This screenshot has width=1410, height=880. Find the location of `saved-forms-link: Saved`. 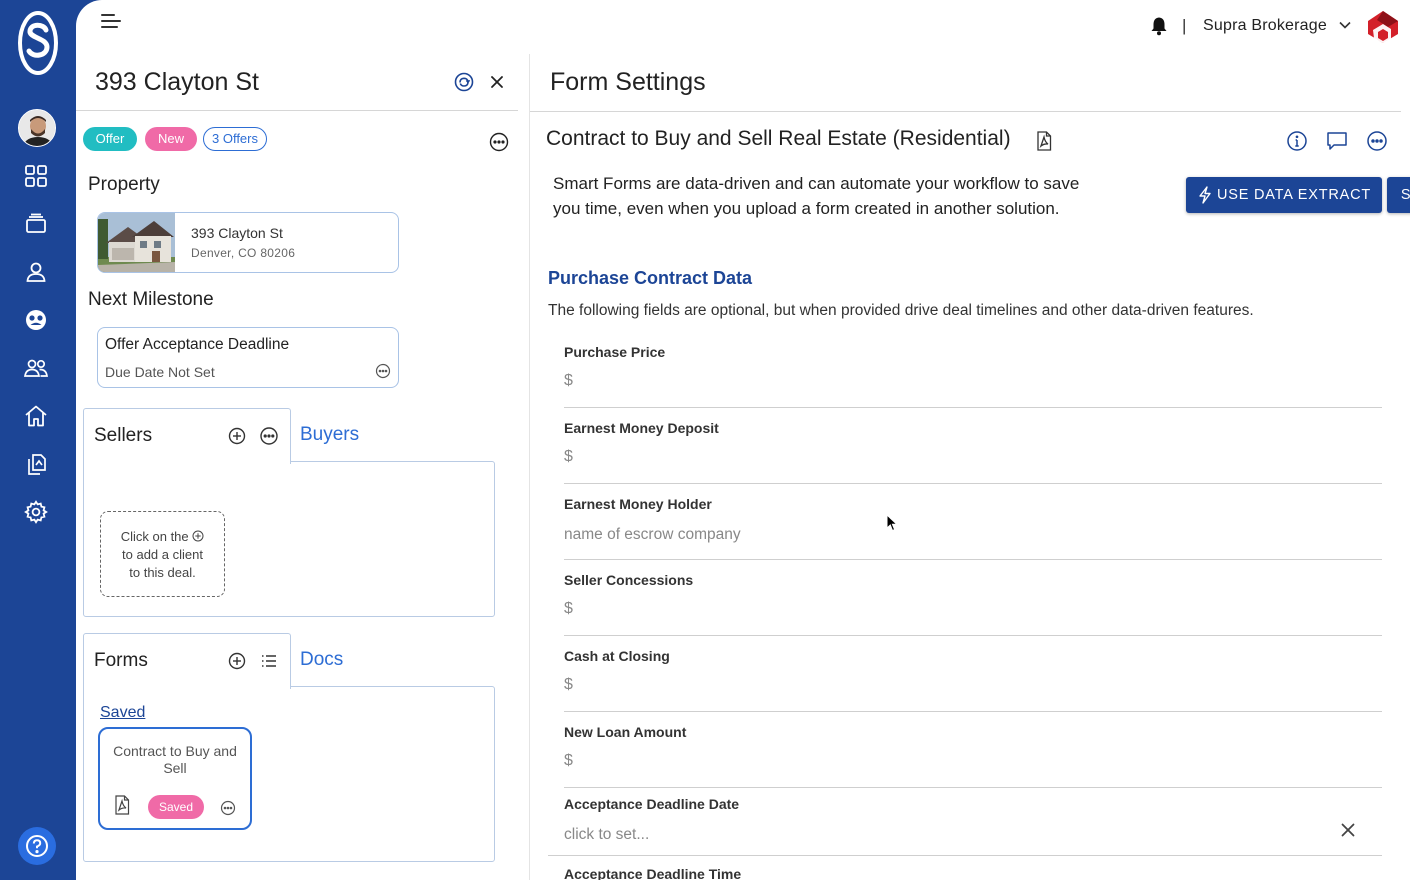

saved-forms-link: Saved is located at coordinates (122, 713).